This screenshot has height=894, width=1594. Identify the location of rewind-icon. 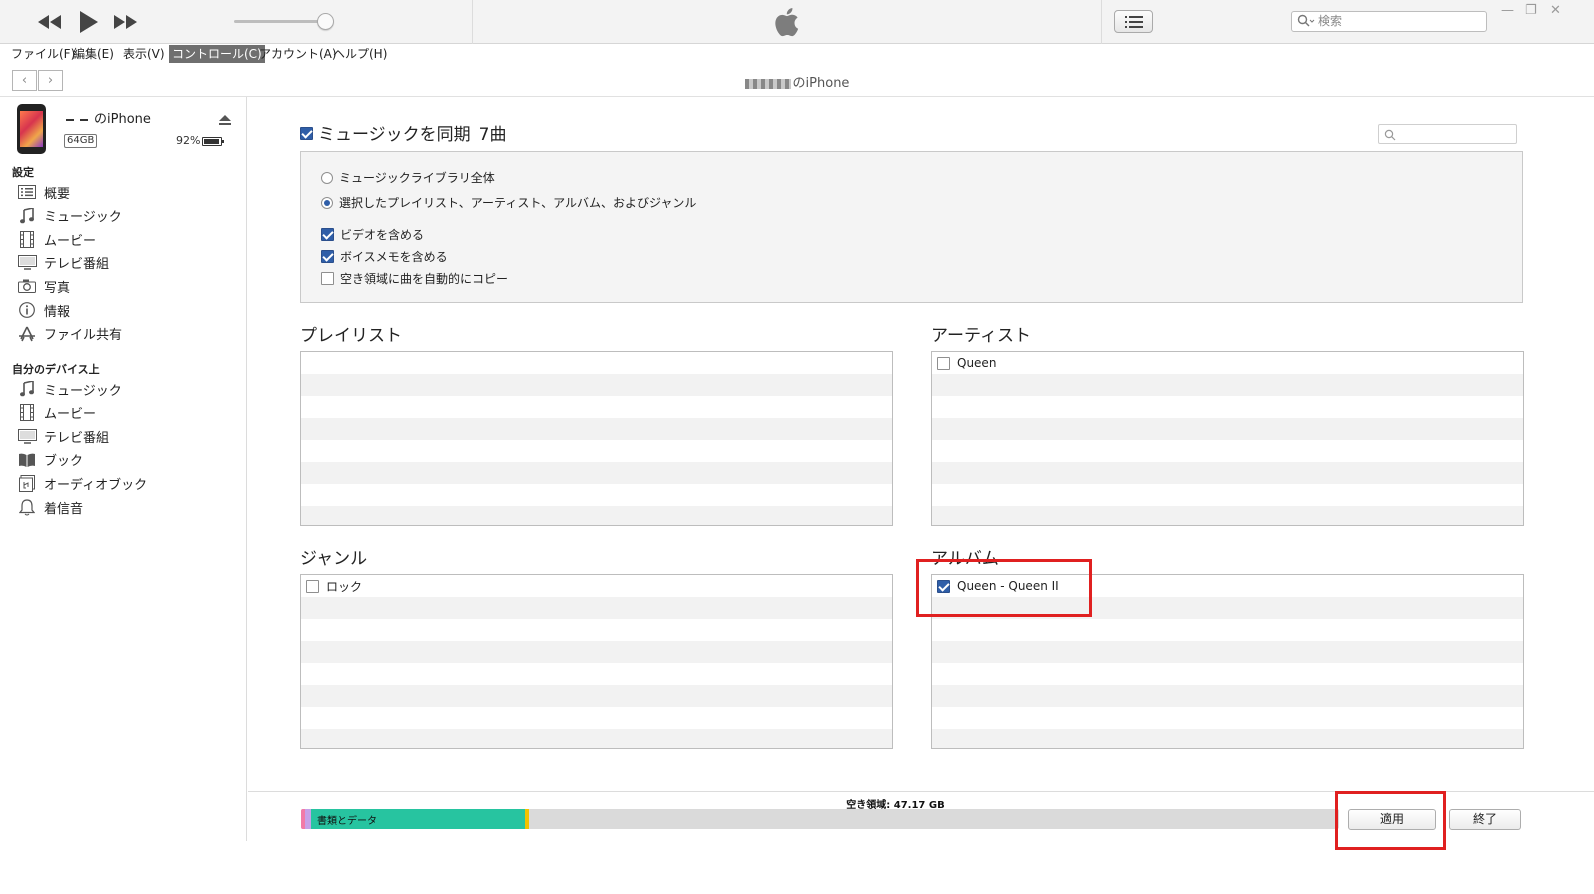
(49, 22).